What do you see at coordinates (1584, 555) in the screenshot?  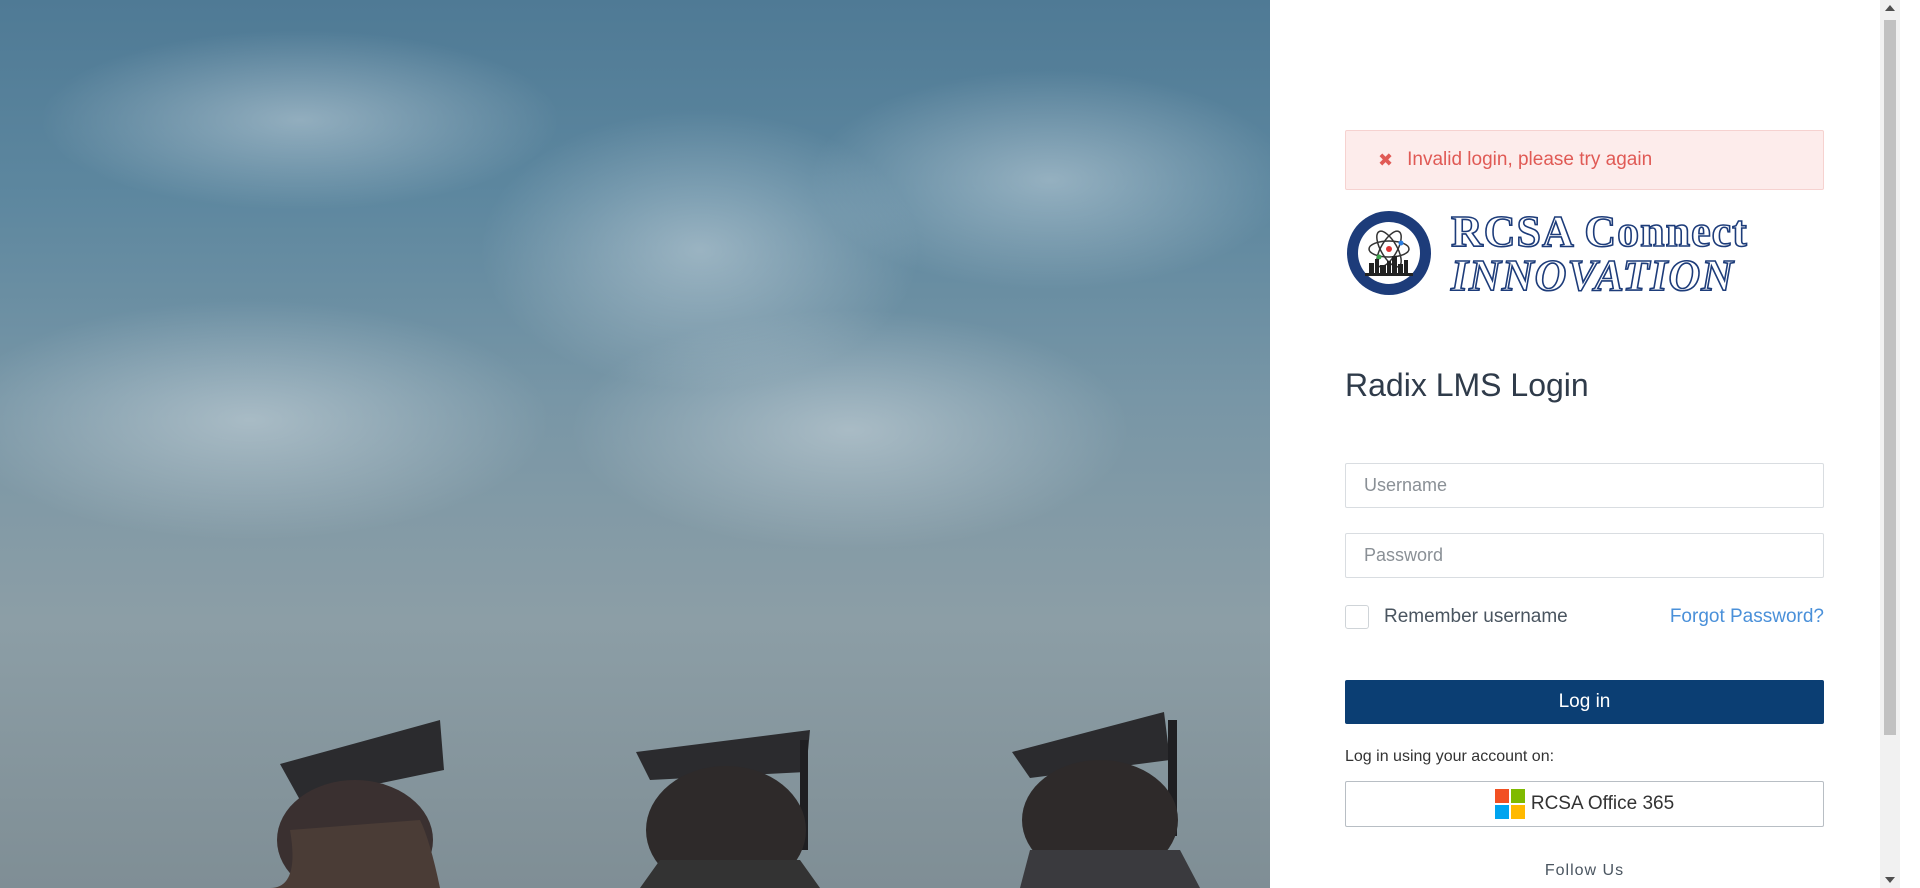 I see `password-input` at bounding box center [1584, 555].